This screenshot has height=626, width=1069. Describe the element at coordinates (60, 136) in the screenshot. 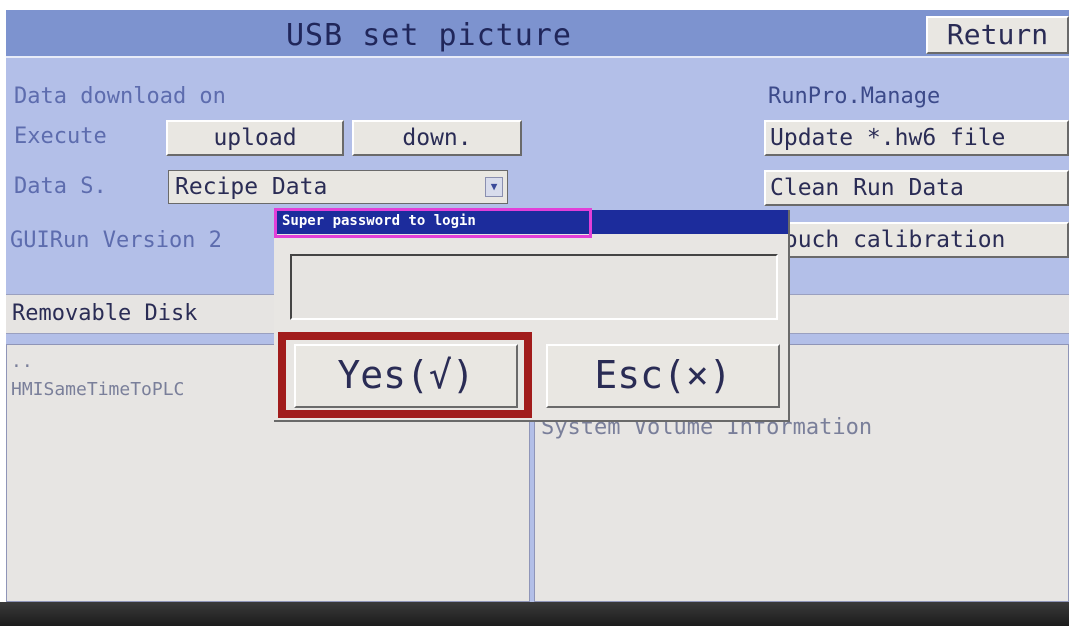

I see `execute-label: Execute` at that location.